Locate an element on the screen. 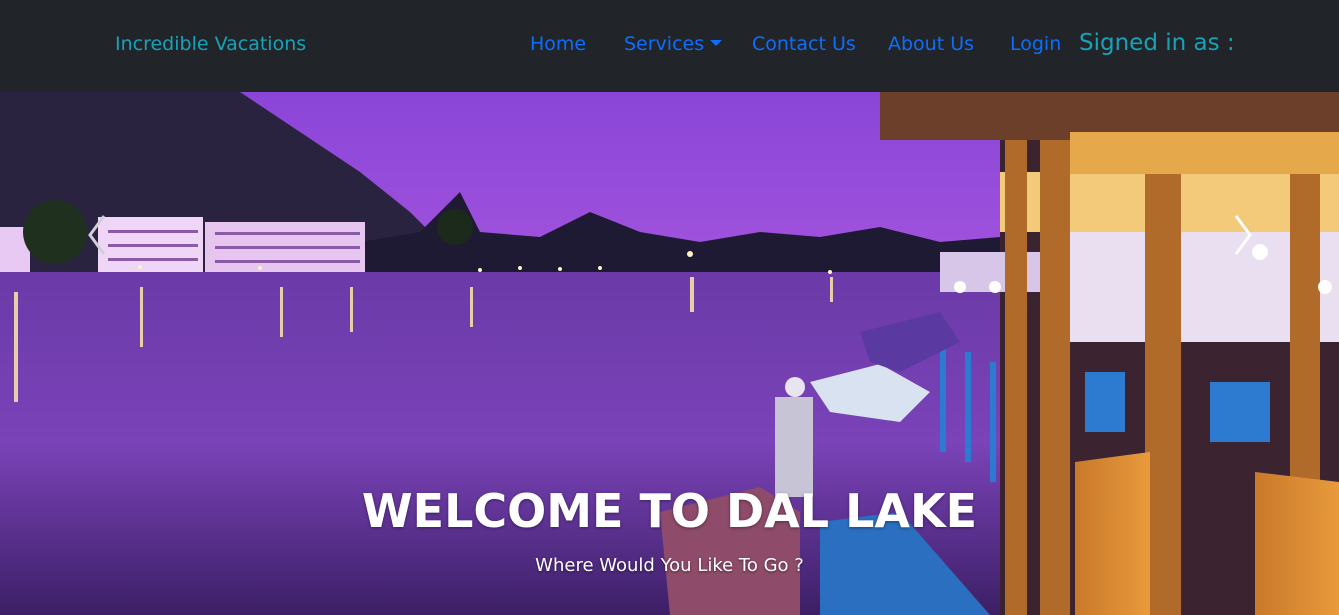 The image size is (1339, 615). carousel-prev-button is located at coordinates (97, 235).